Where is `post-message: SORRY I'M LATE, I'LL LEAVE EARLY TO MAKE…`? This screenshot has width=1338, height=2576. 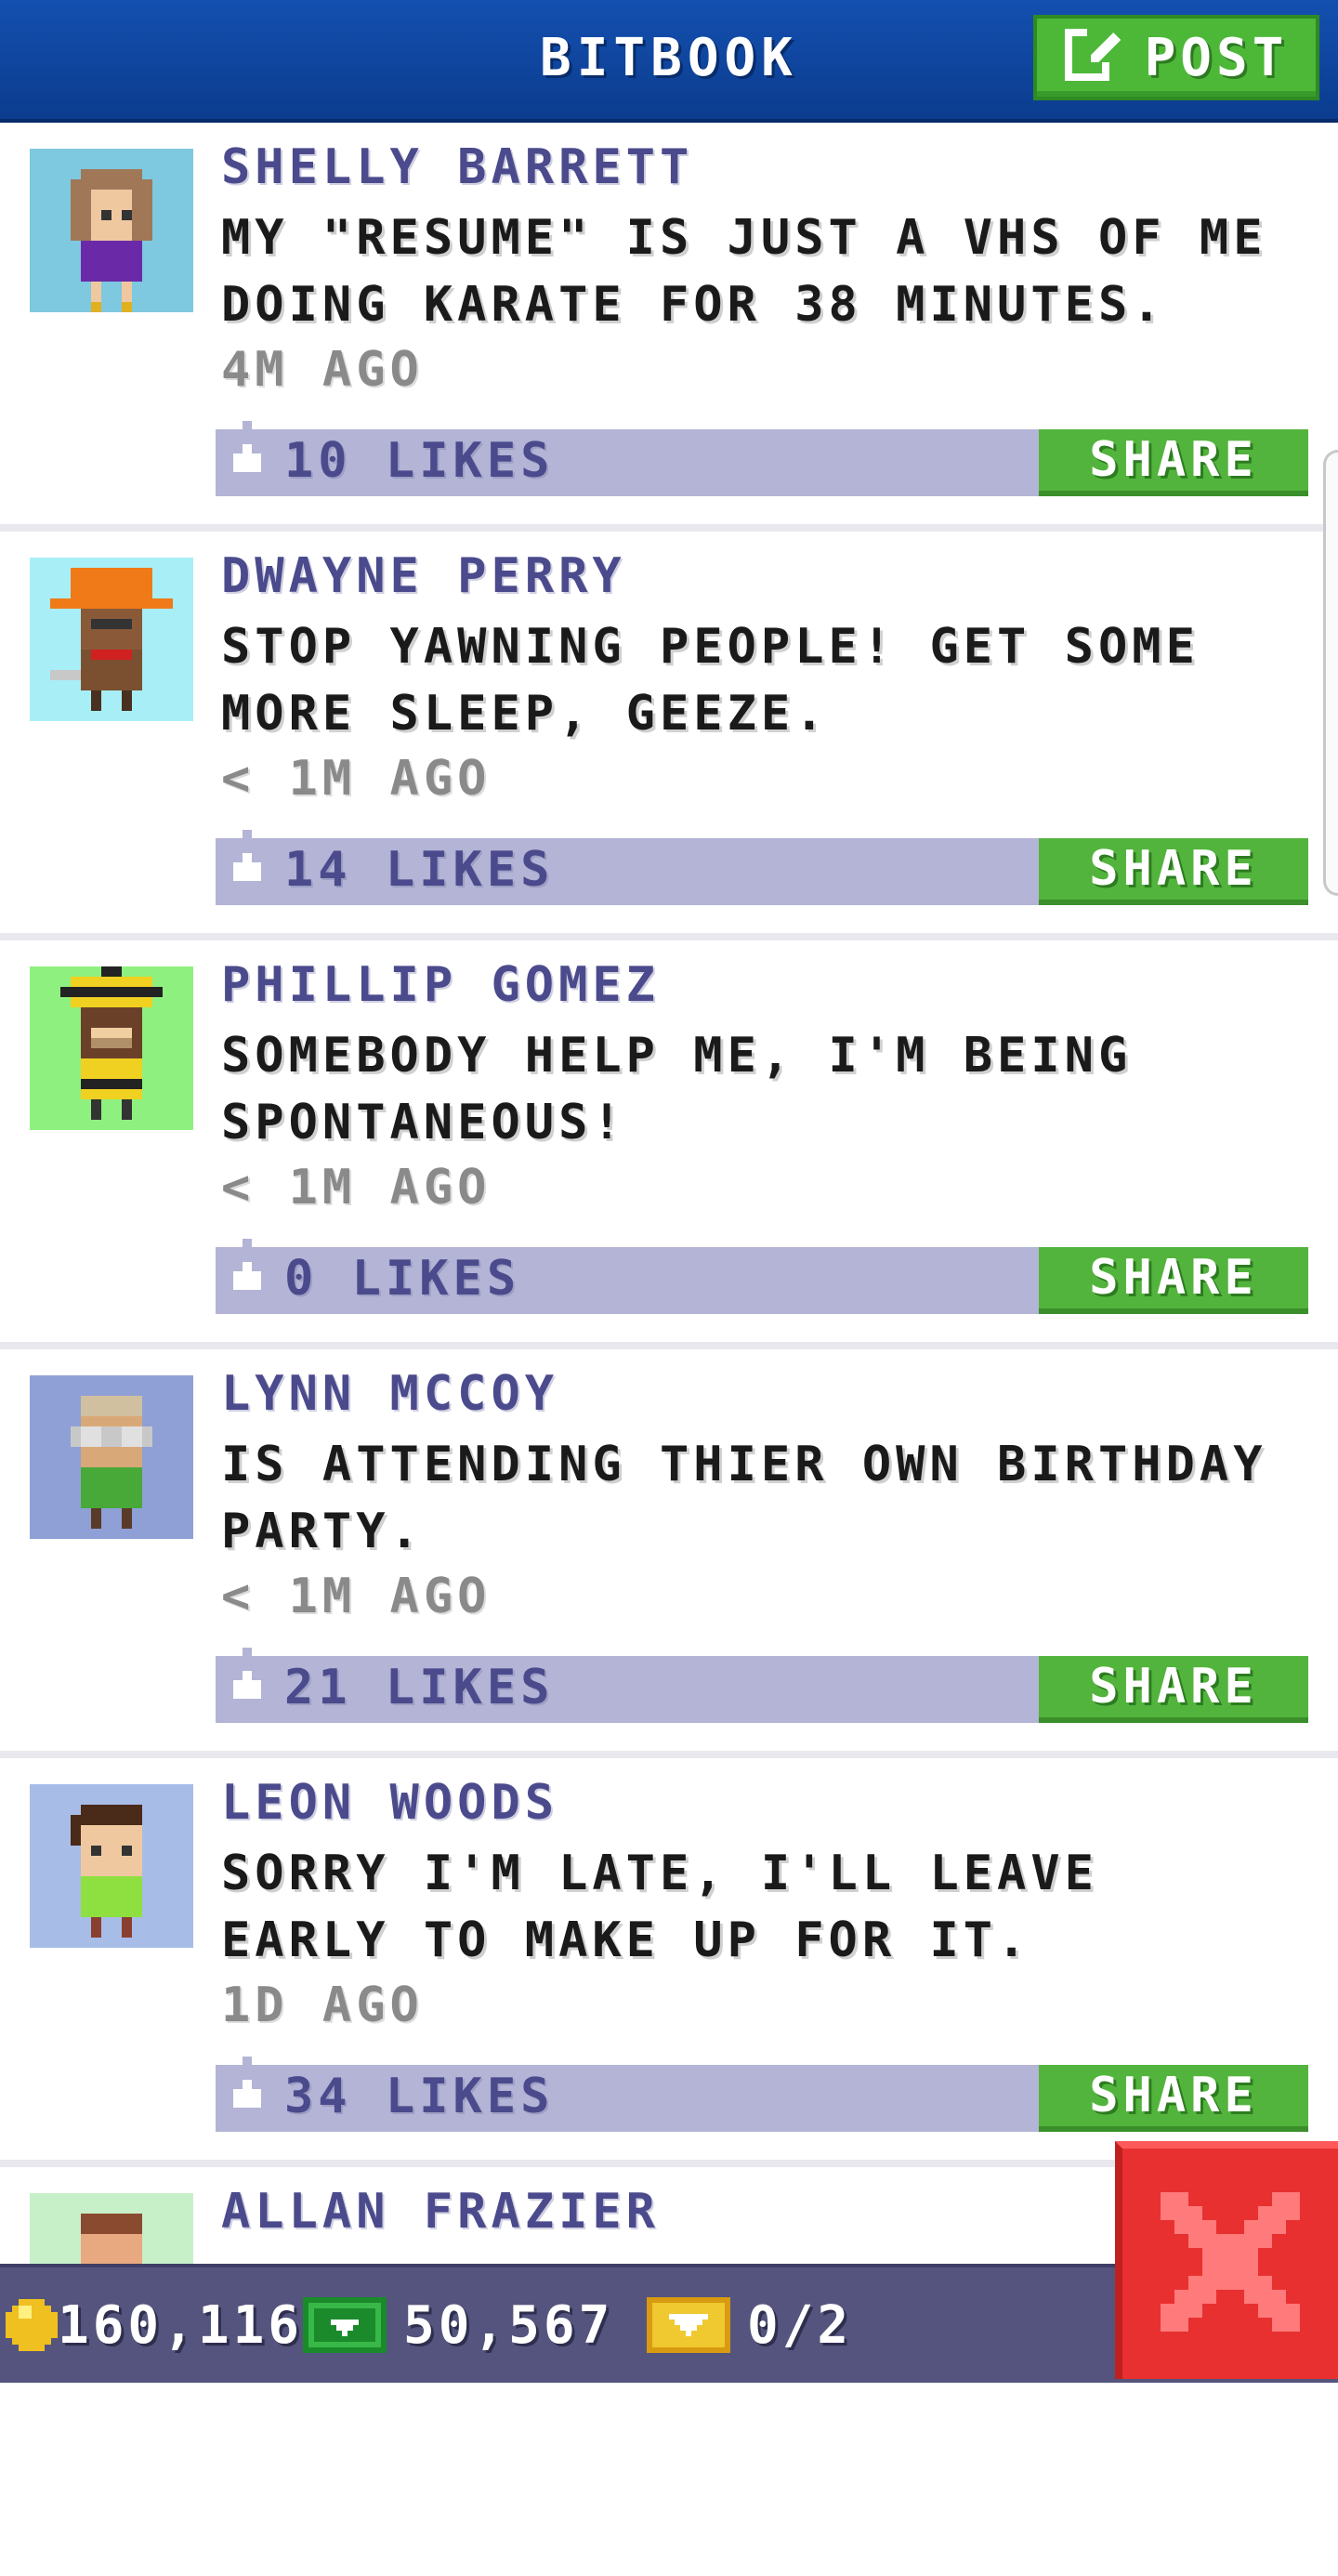 post-message: SORRY I'M LATE, I'LL LEAVE EARLY TO MAKE… is located at coordinates (660, 1907).